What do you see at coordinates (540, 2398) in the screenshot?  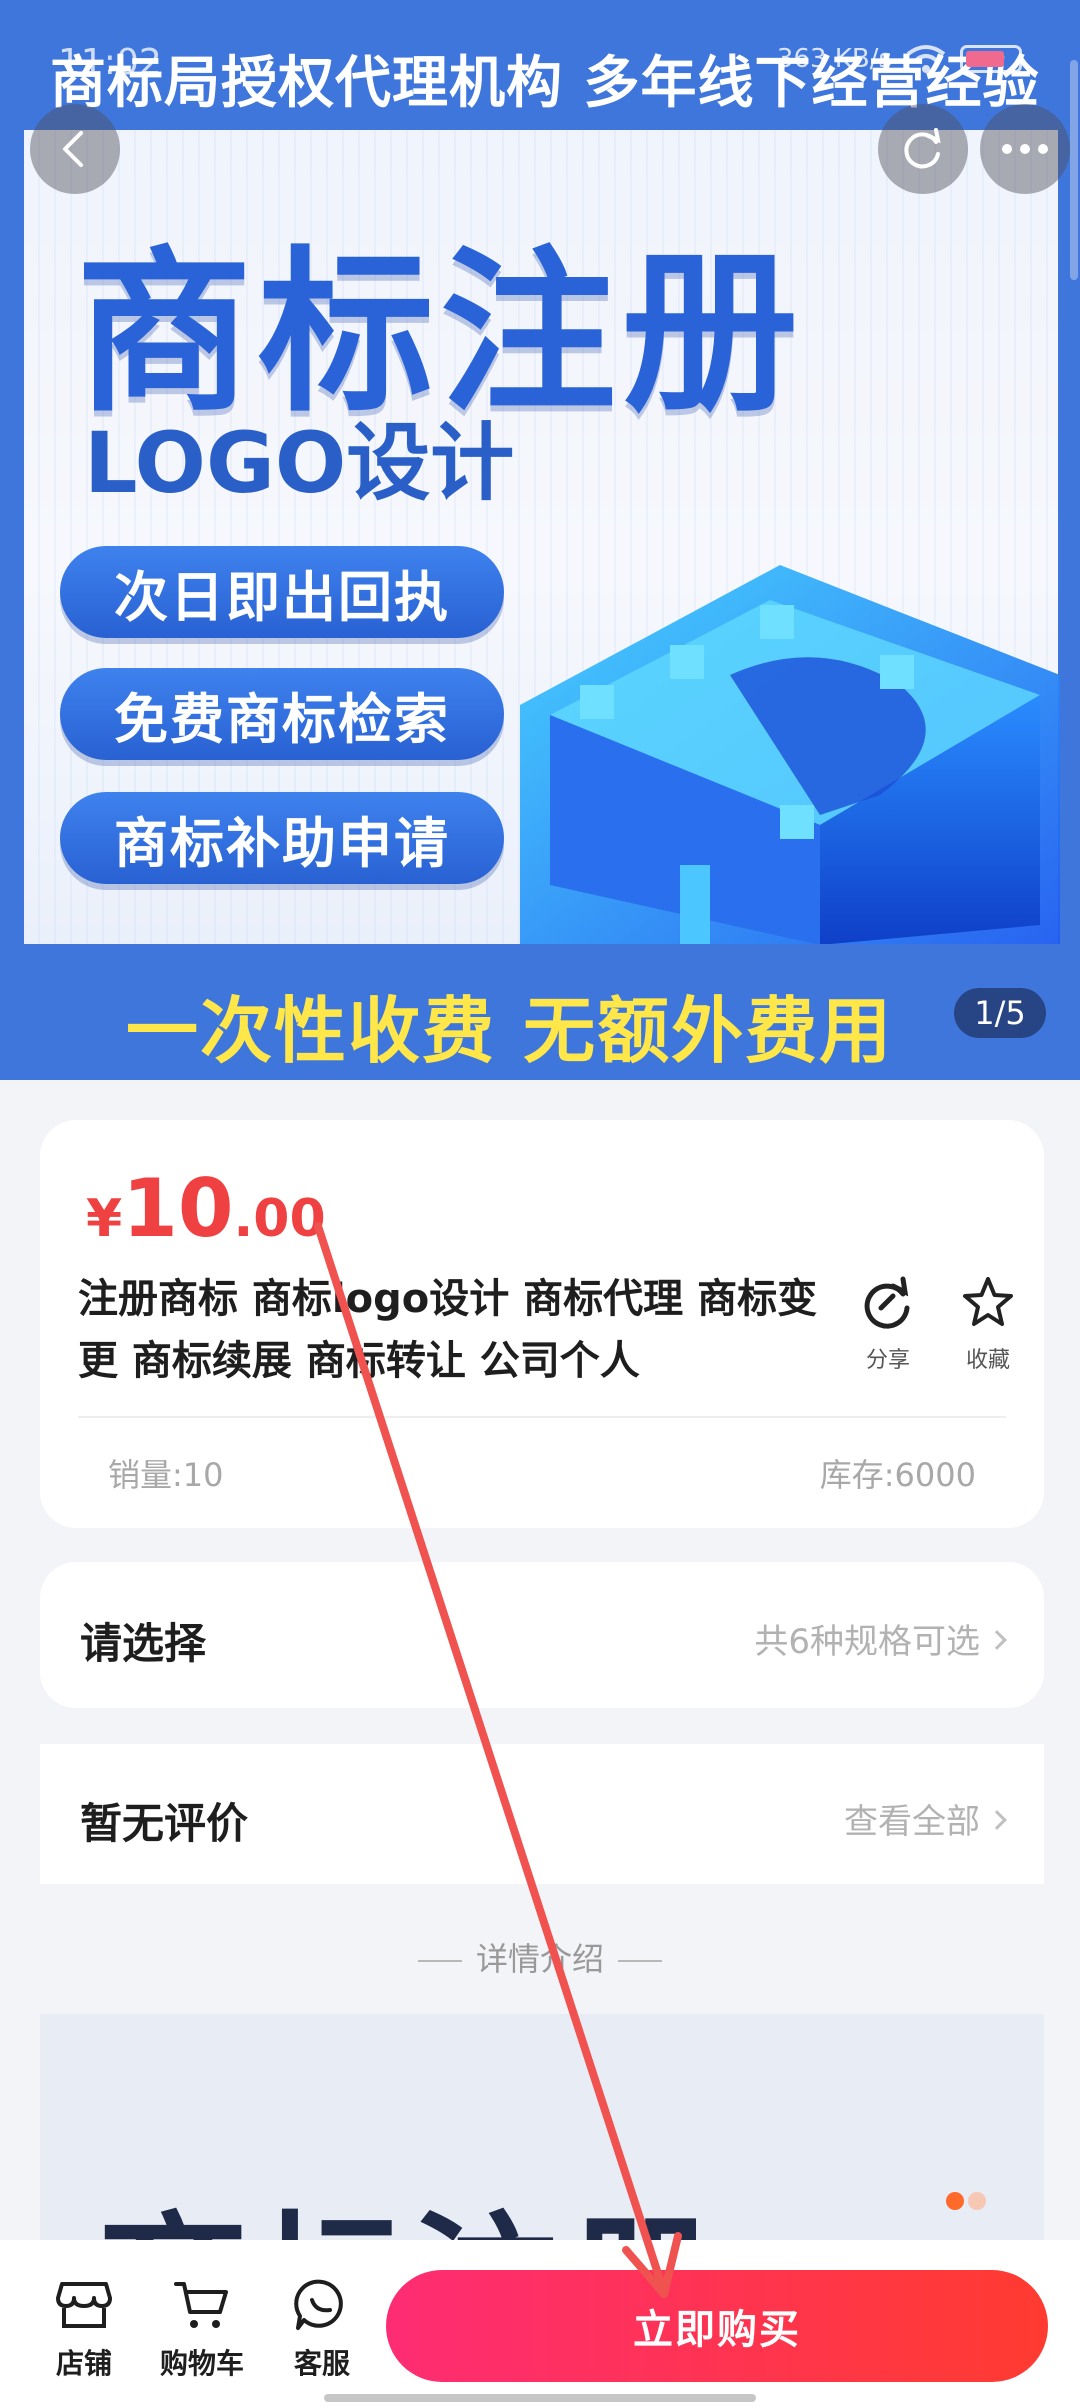 I see `home-indicator` at bounding box center [540, 2398].